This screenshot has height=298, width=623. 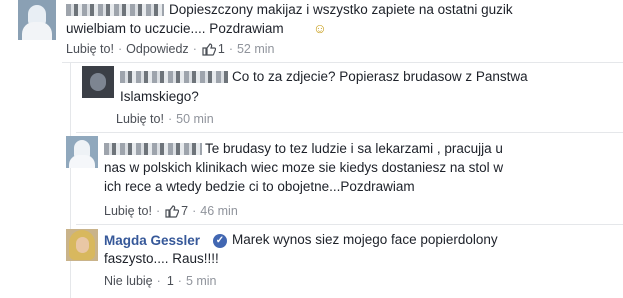 I want to click on thread-line, so click(x=70, y=180).